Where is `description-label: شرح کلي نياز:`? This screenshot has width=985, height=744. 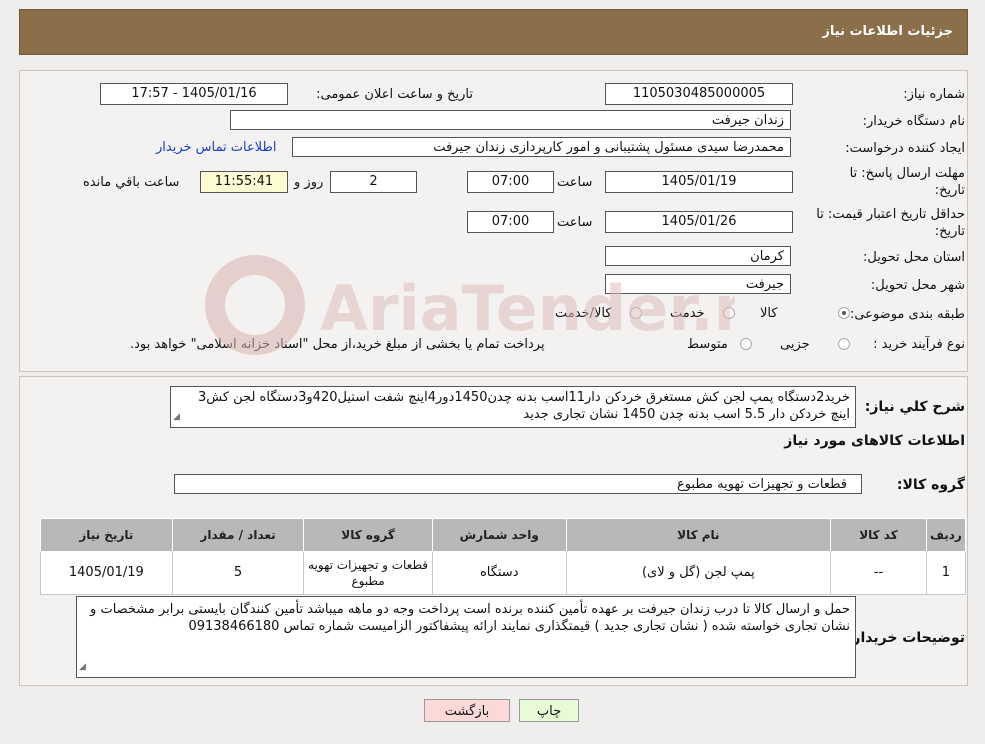 description-label: شرح کلي نياز: is located at coordinates (914, 407).